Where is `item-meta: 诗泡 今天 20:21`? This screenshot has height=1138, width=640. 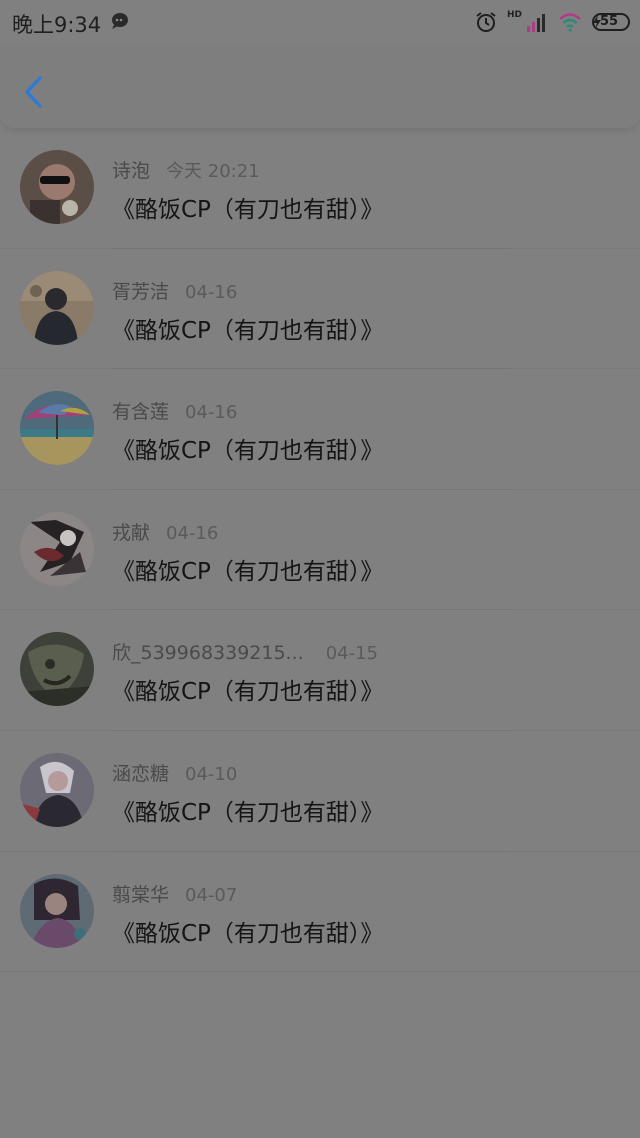
item-meta: 诗泡 今天 20:21 is located at coordinates (186, 169).